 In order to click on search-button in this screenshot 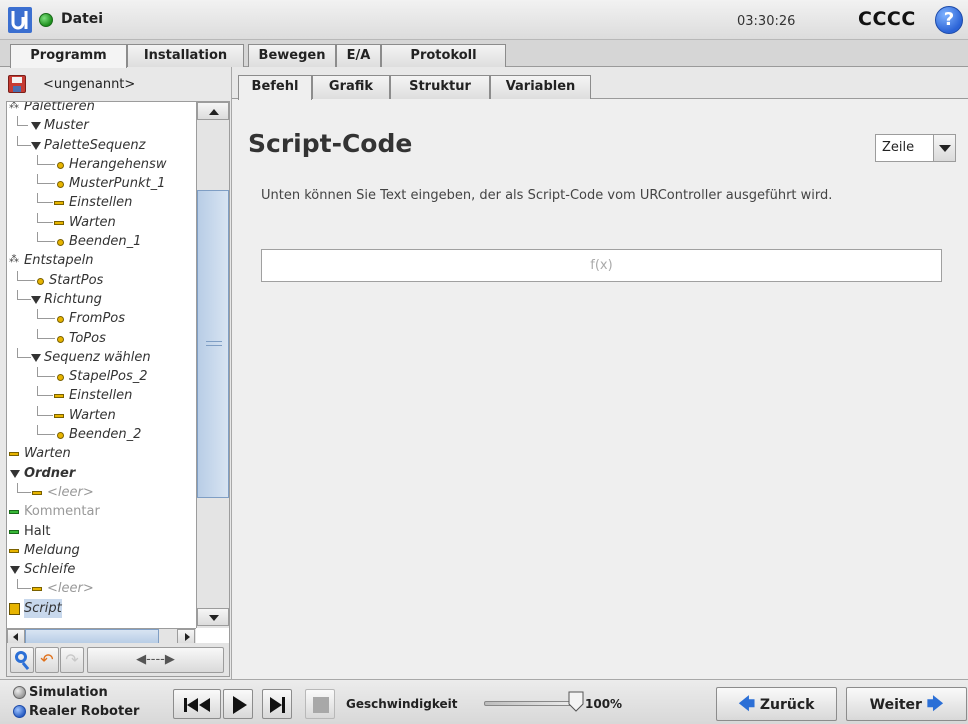, I will do `click(22, 660)`.